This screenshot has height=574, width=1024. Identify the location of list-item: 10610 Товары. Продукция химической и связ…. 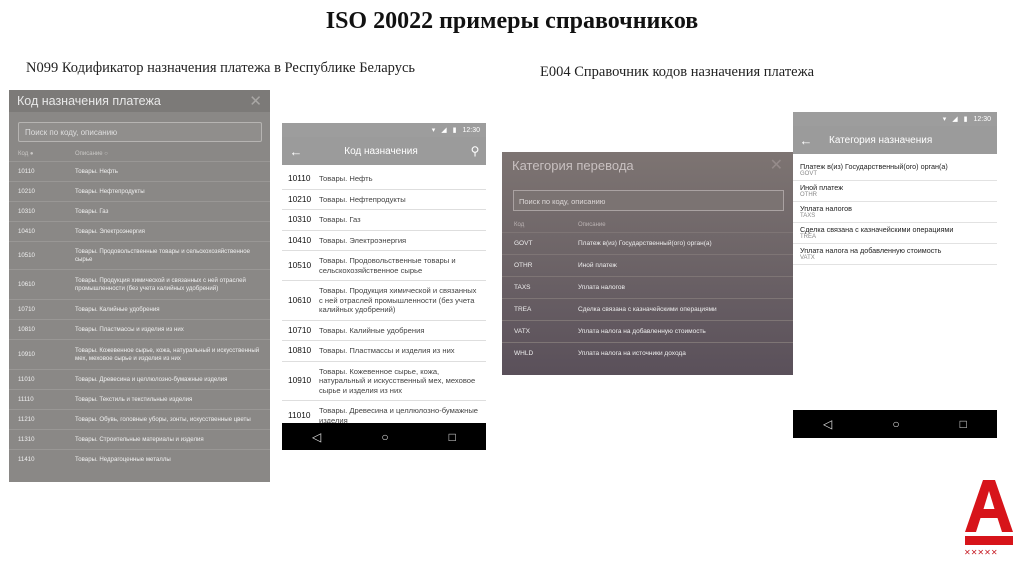
(384, 301).